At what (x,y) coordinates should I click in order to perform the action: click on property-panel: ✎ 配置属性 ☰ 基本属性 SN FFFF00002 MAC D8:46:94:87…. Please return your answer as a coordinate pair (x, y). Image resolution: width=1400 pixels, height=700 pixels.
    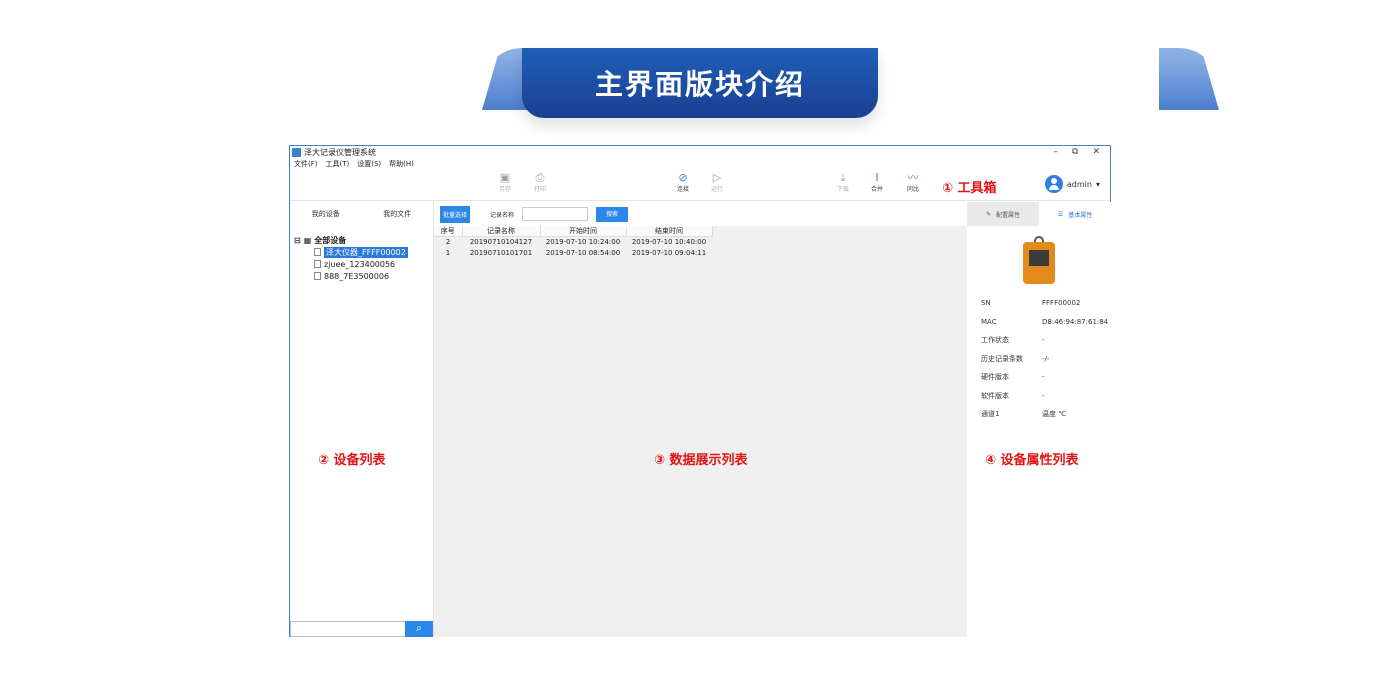
    Looking at the image, I should click on (1039, 419).